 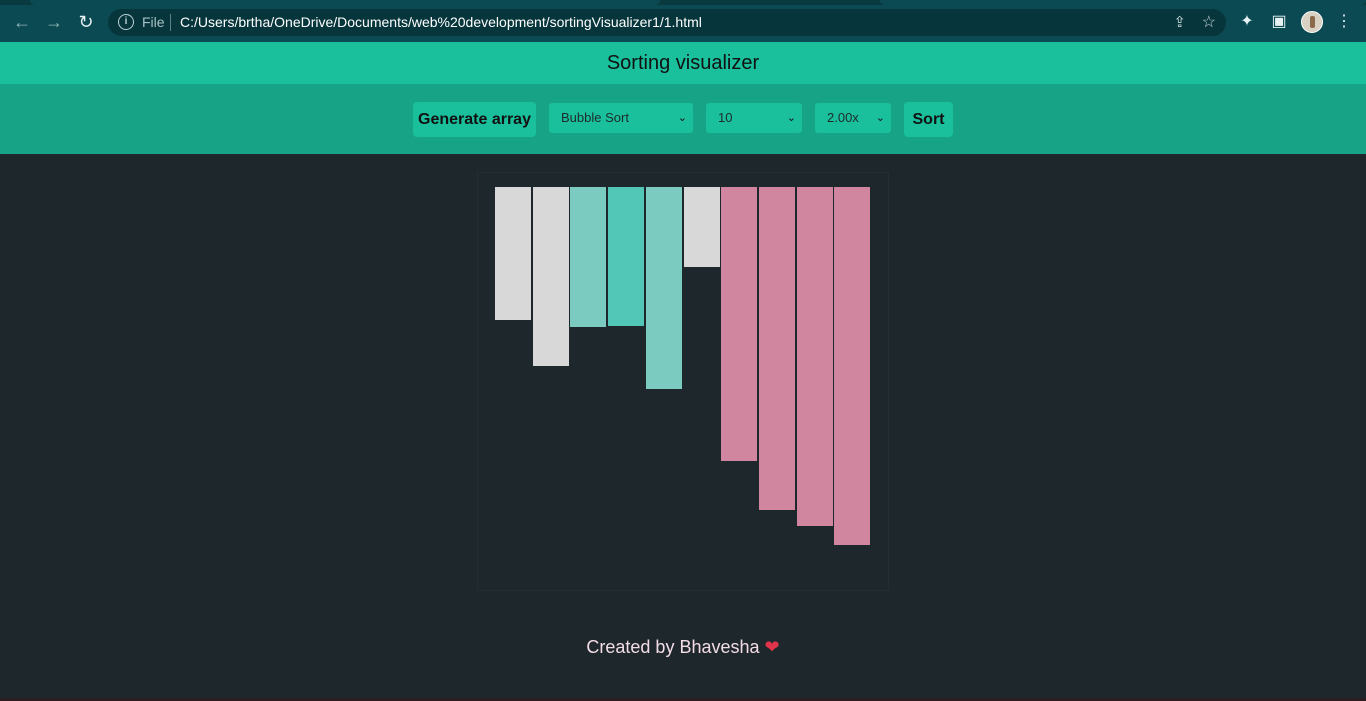 I want to click on tab-active, so click(x=345, y=2).